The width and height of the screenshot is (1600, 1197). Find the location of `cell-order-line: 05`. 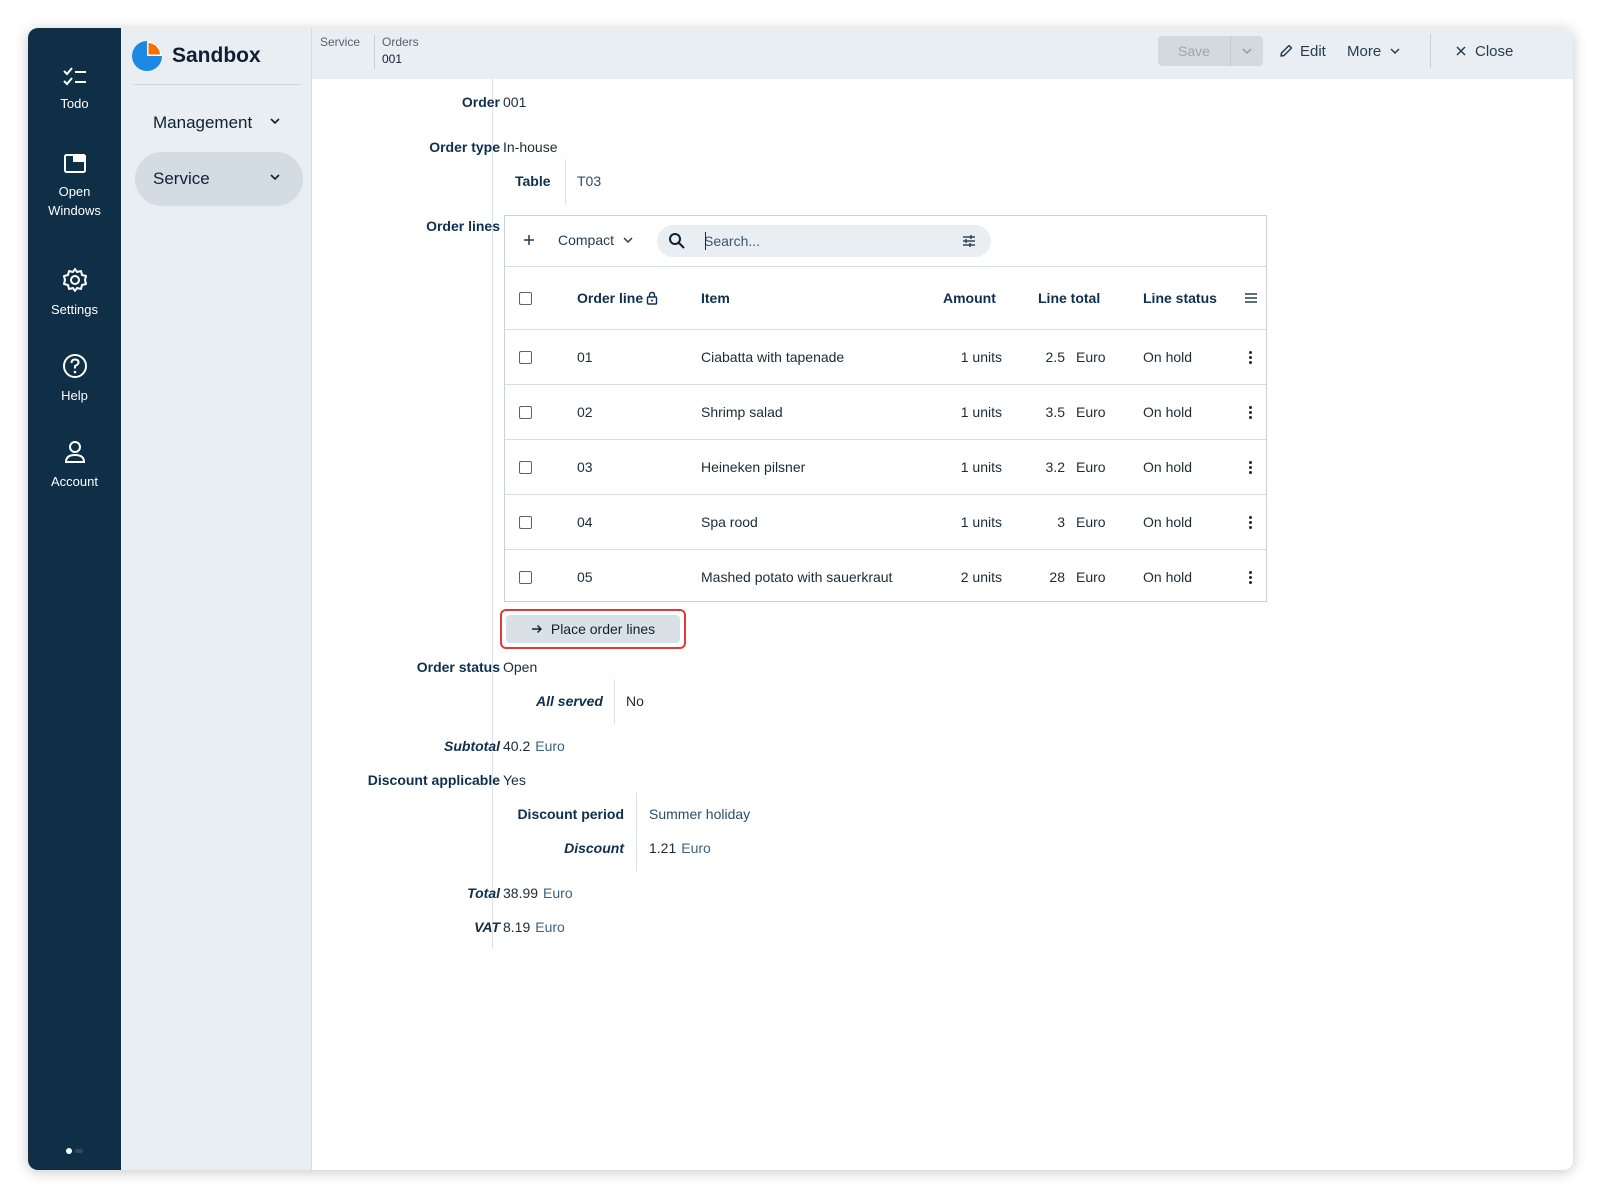

cell-order-line: 05 is located at coordinates (585, 577).